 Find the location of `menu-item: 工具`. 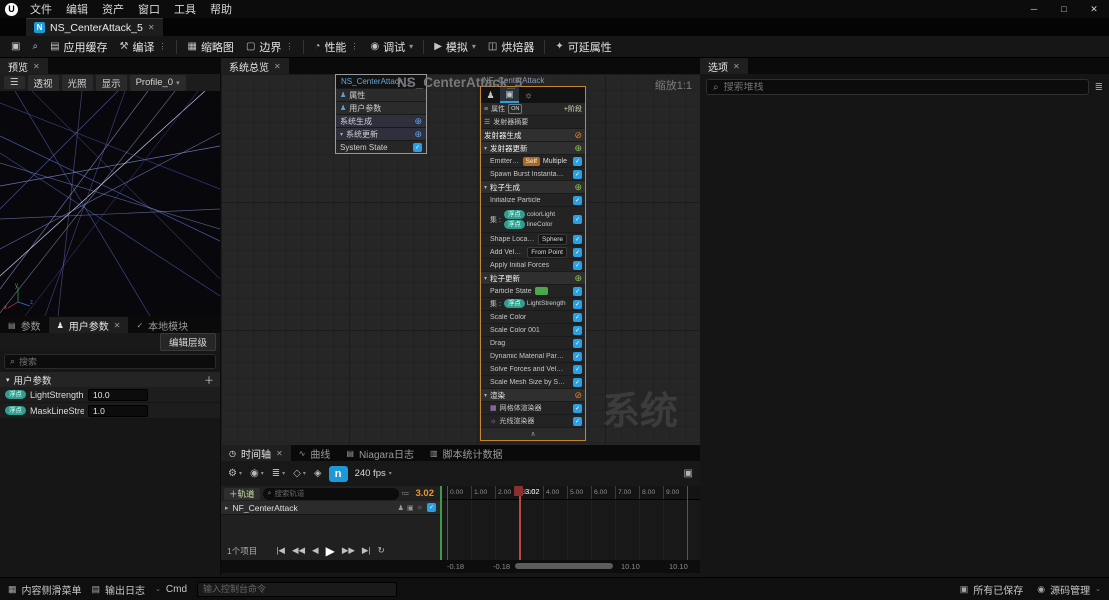

menu-item: 工具 is located at coordinates (185, 9).